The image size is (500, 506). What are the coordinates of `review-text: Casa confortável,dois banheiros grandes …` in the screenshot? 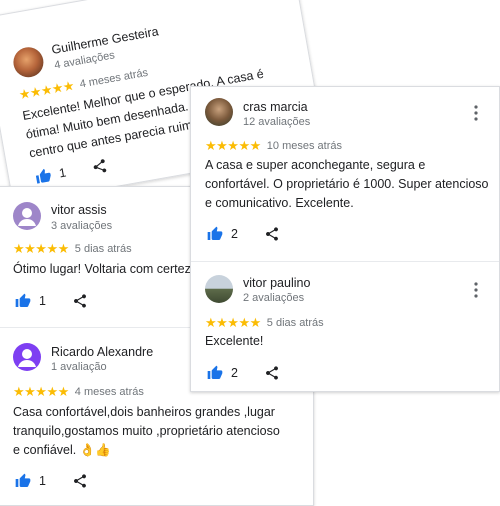 It's located at (146, 431).